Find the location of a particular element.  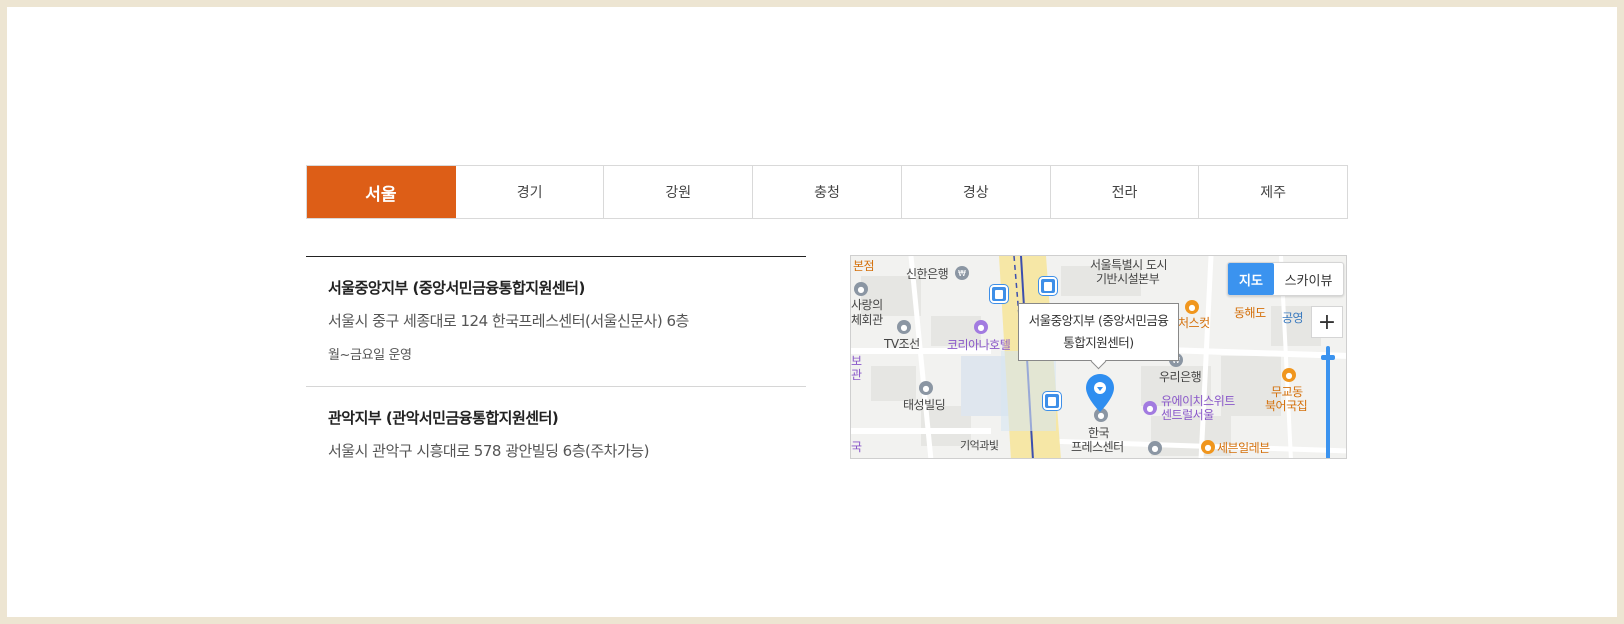

map-label: 프레스센터 is located at coordinates (1097, 447).